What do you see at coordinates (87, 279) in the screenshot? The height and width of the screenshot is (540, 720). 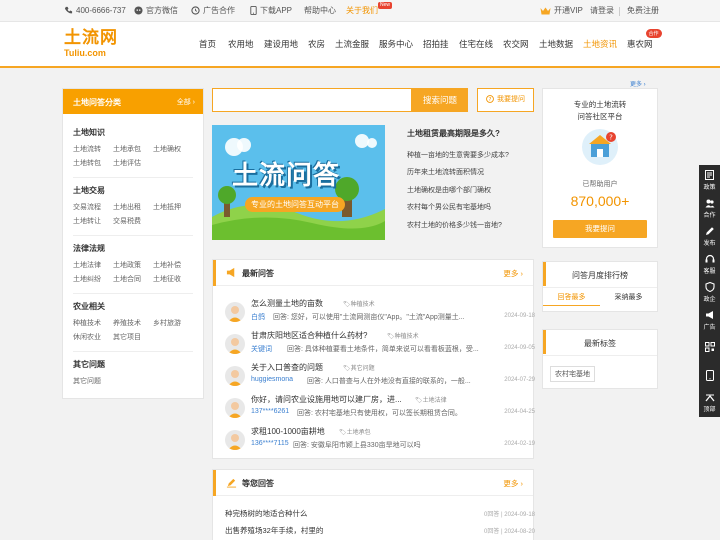 I see `category-link: 土地纠纷` at bounding box center [87, 279].